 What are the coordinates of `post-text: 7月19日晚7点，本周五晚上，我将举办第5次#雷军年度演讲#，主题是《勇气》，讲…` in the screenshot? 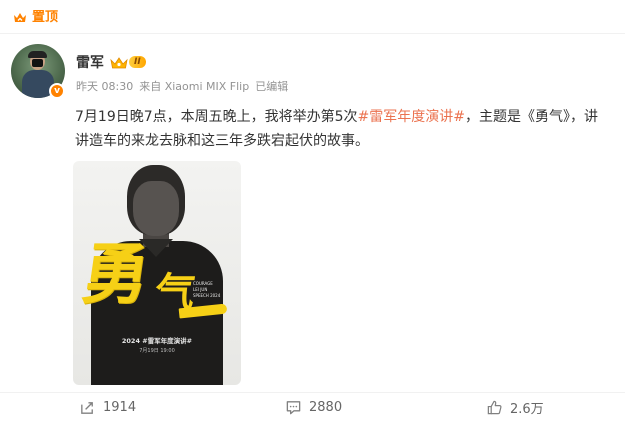 It's located at (342, 129).